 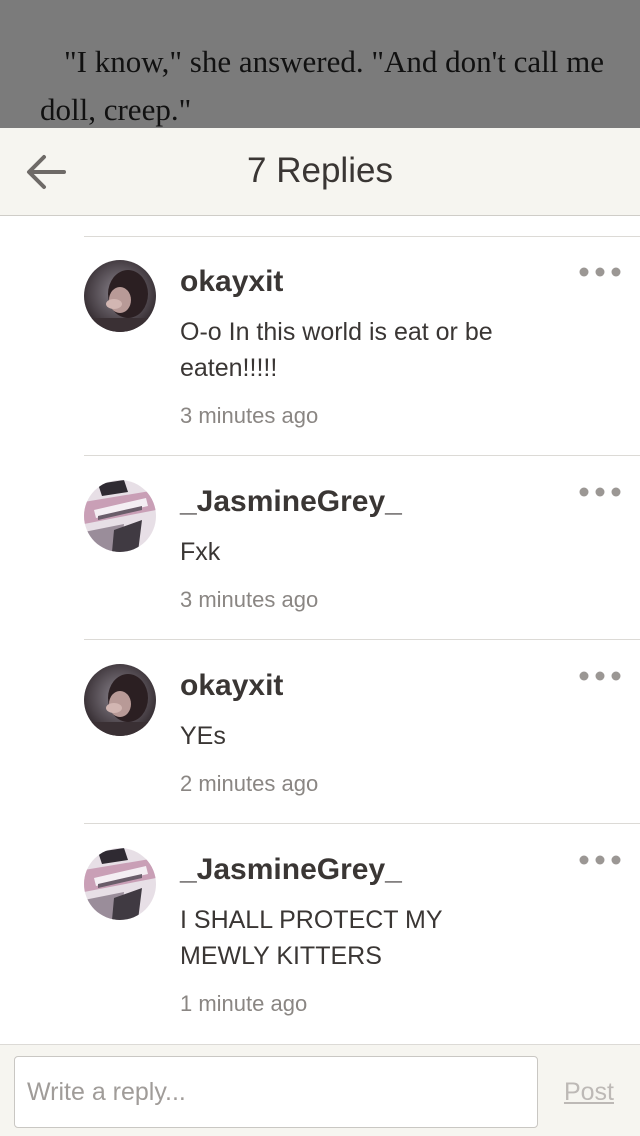 I want to click on comment-text: I SHALL PROTECT MY MEWLY KITTERS, so click(x=311, y=938).